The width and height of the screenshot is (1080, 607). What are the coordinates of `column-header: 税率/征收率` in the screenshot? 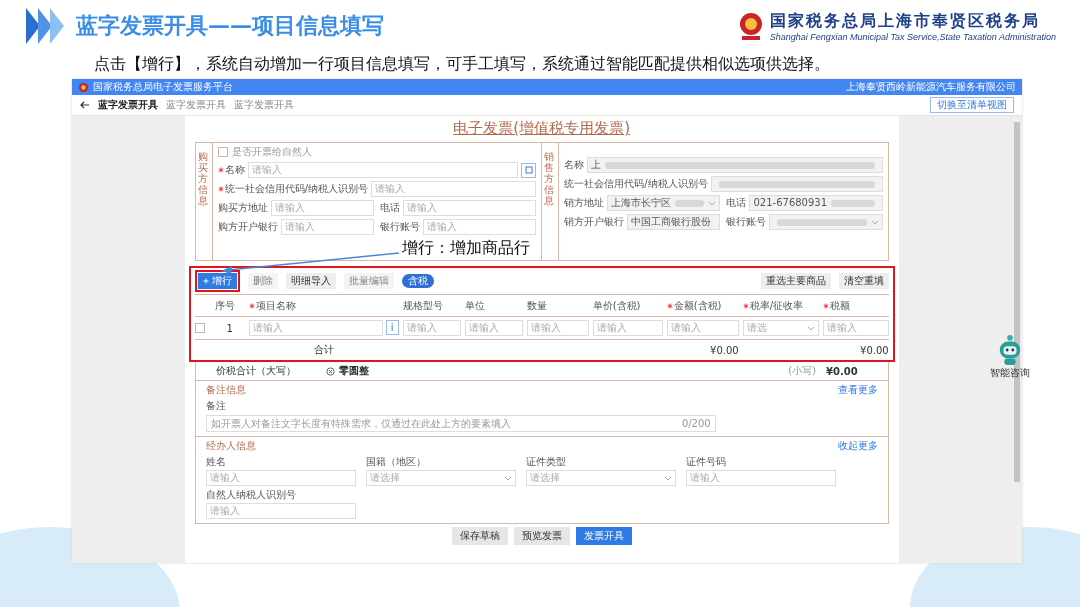 It's located at (780, 305).